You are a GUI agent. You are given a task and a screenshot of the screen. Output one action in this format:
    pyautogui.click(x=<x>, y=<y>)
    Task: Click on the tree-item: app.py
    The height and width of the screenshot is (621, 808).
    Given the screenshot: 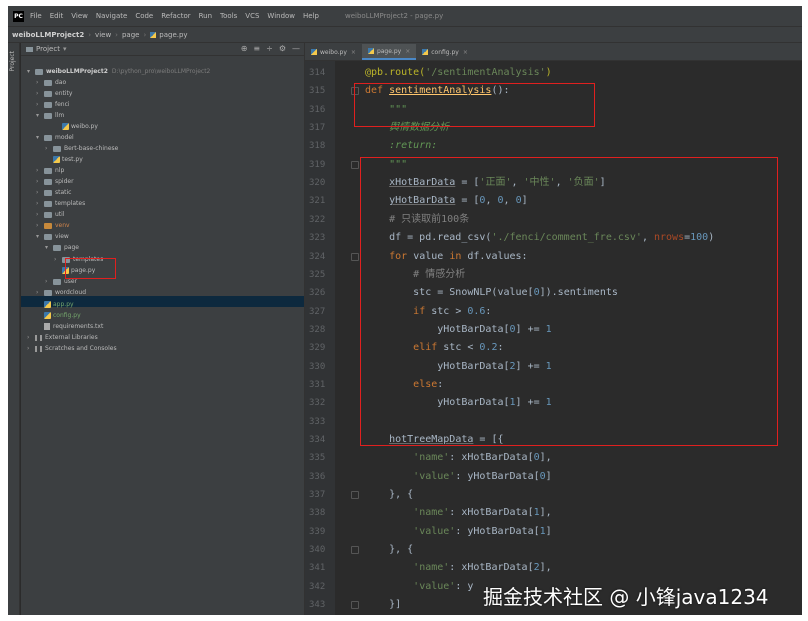 What is the action you would take?
    pyautogui.click(x=55, y=304)
    